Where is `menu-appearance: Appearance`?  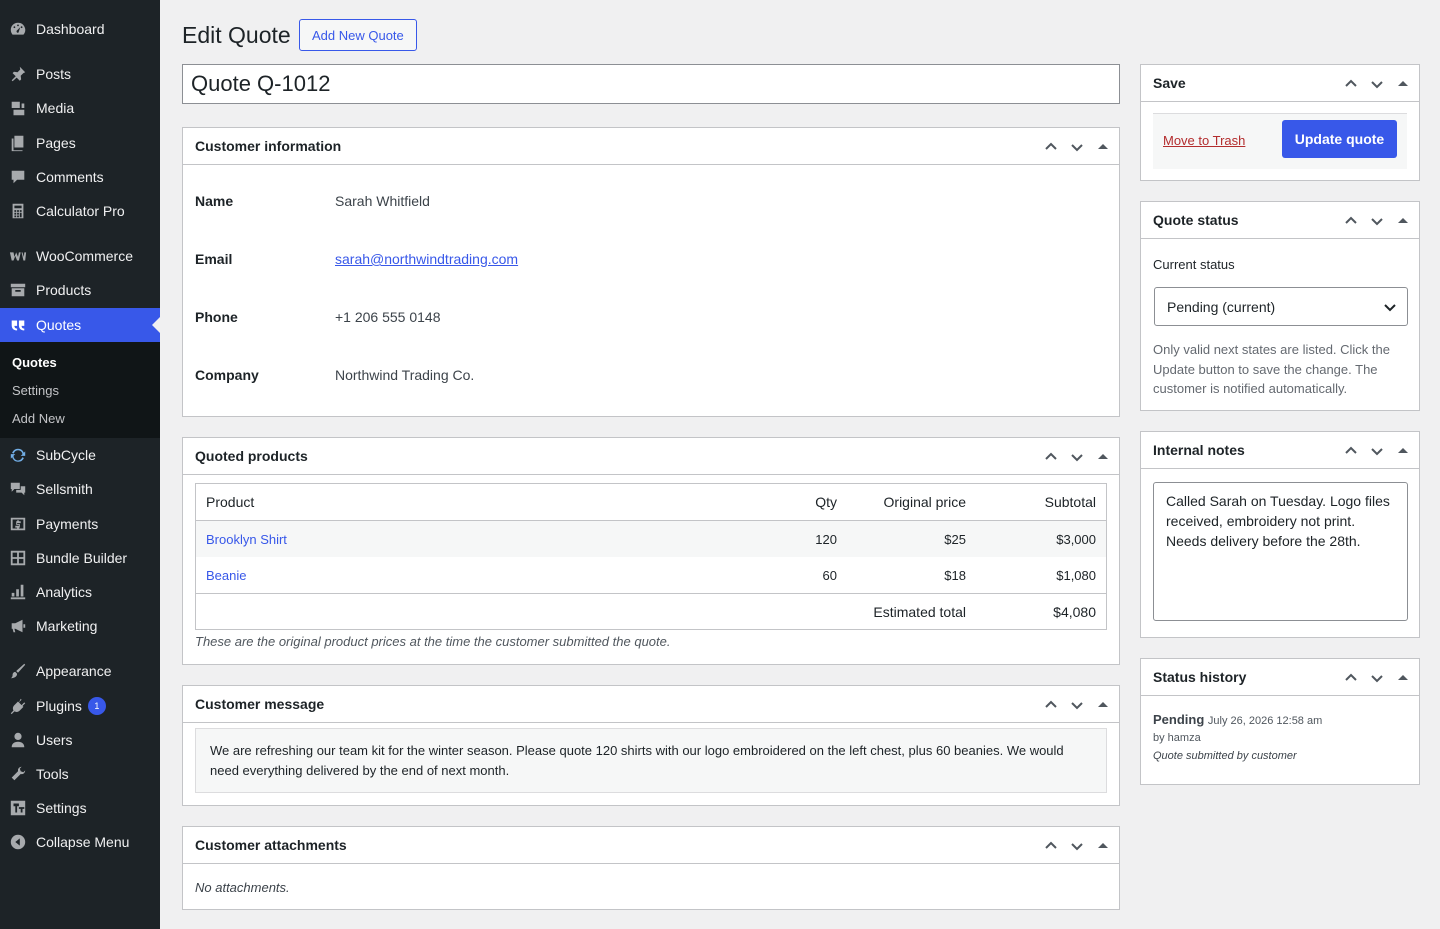
menu-appearance: Appearance is located at coordinates (80, 671).